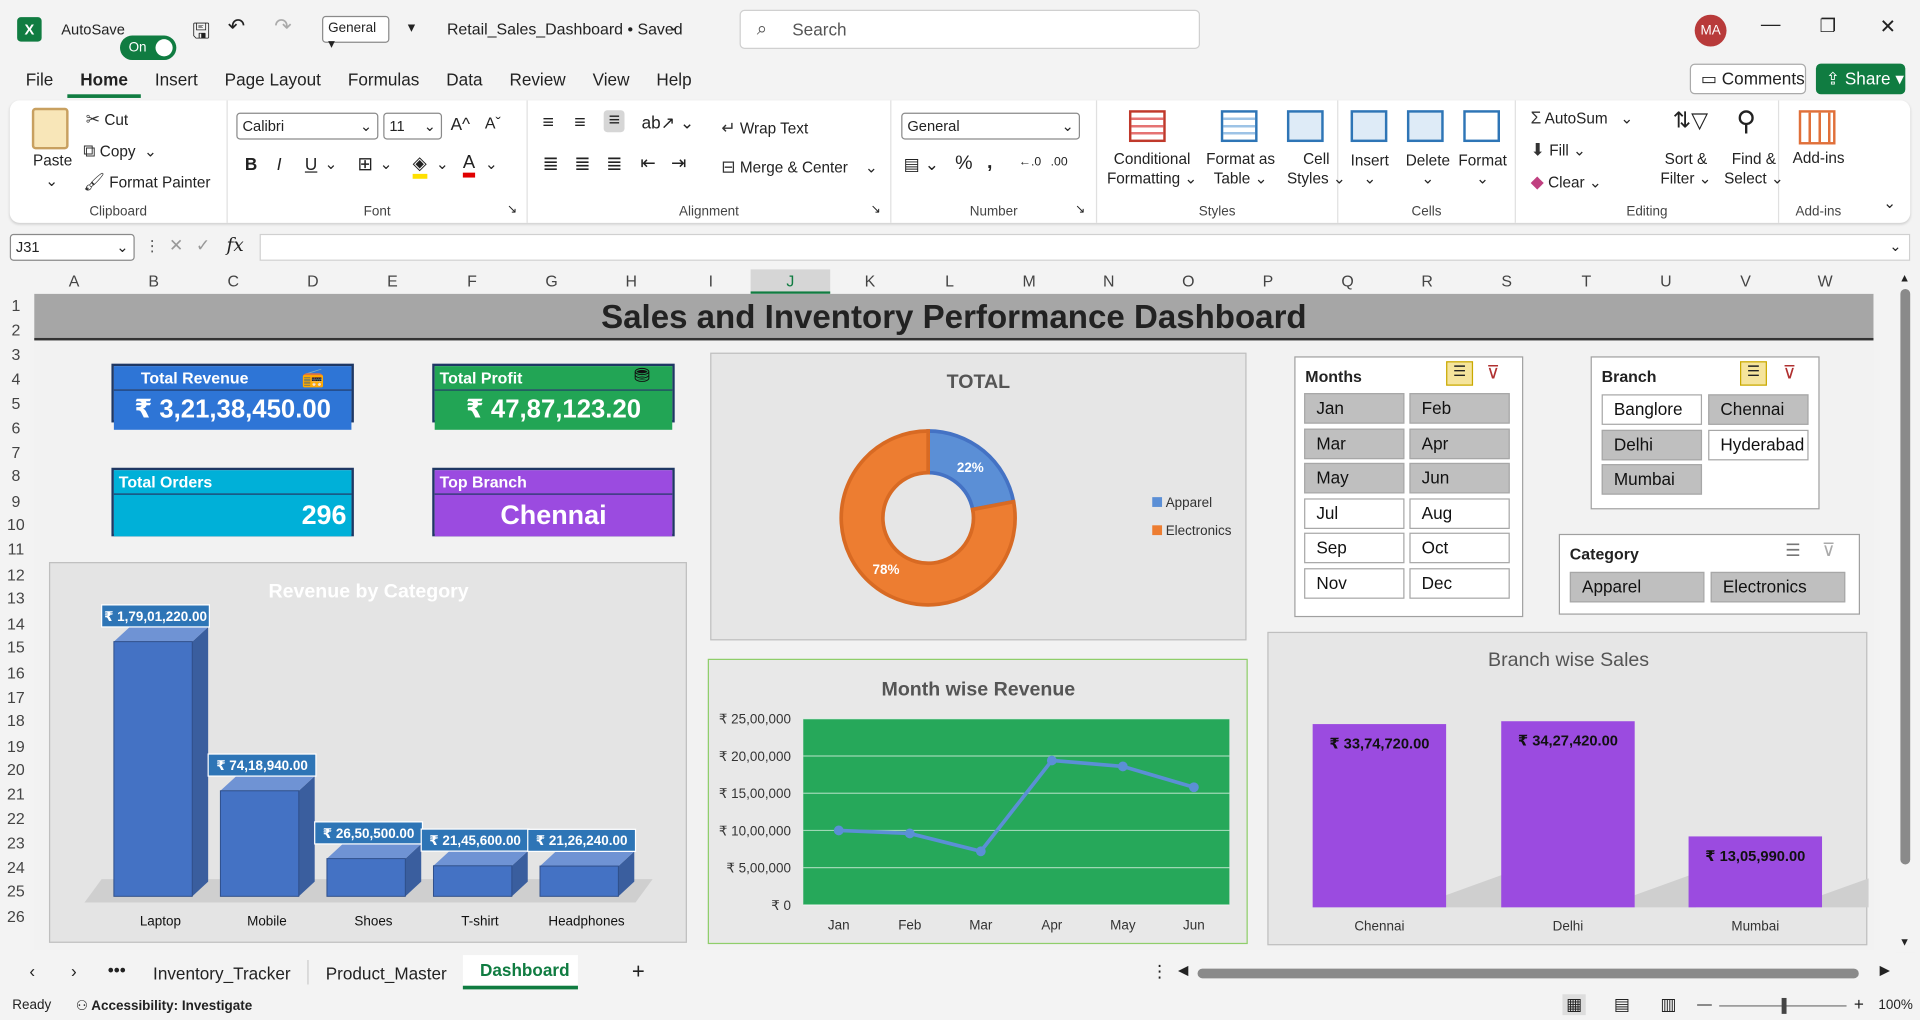 The image size is (1920, 1020). I want to click on row-header-6: 6, so click(16, 427).